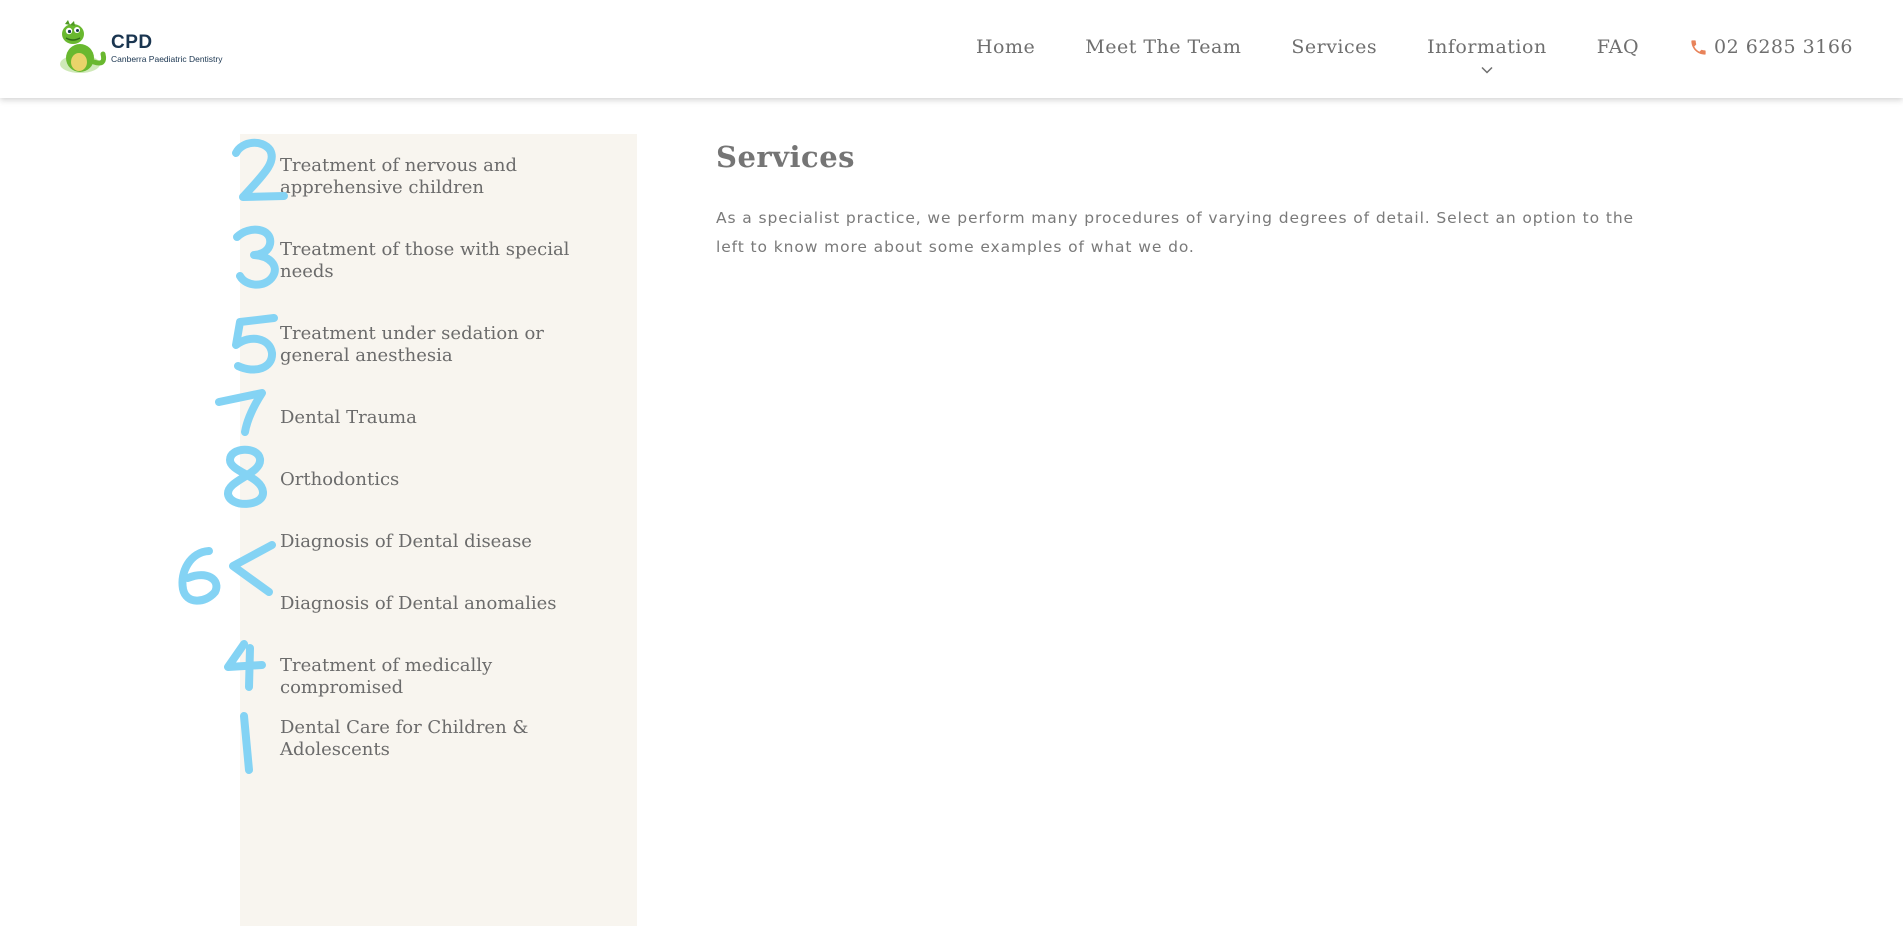  I want to click on nav-information-label: Information, so click(1487, 47).